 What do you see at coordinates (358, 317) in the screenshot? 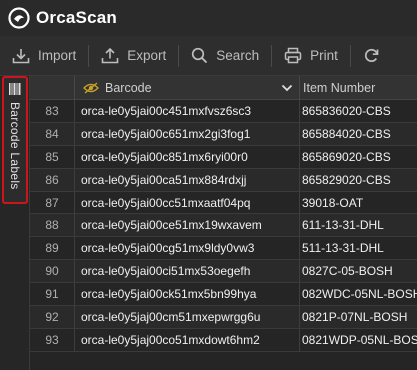
I see `item-number-cell: 0821P-07NL-BOSH` at bounding box center [358, 317].